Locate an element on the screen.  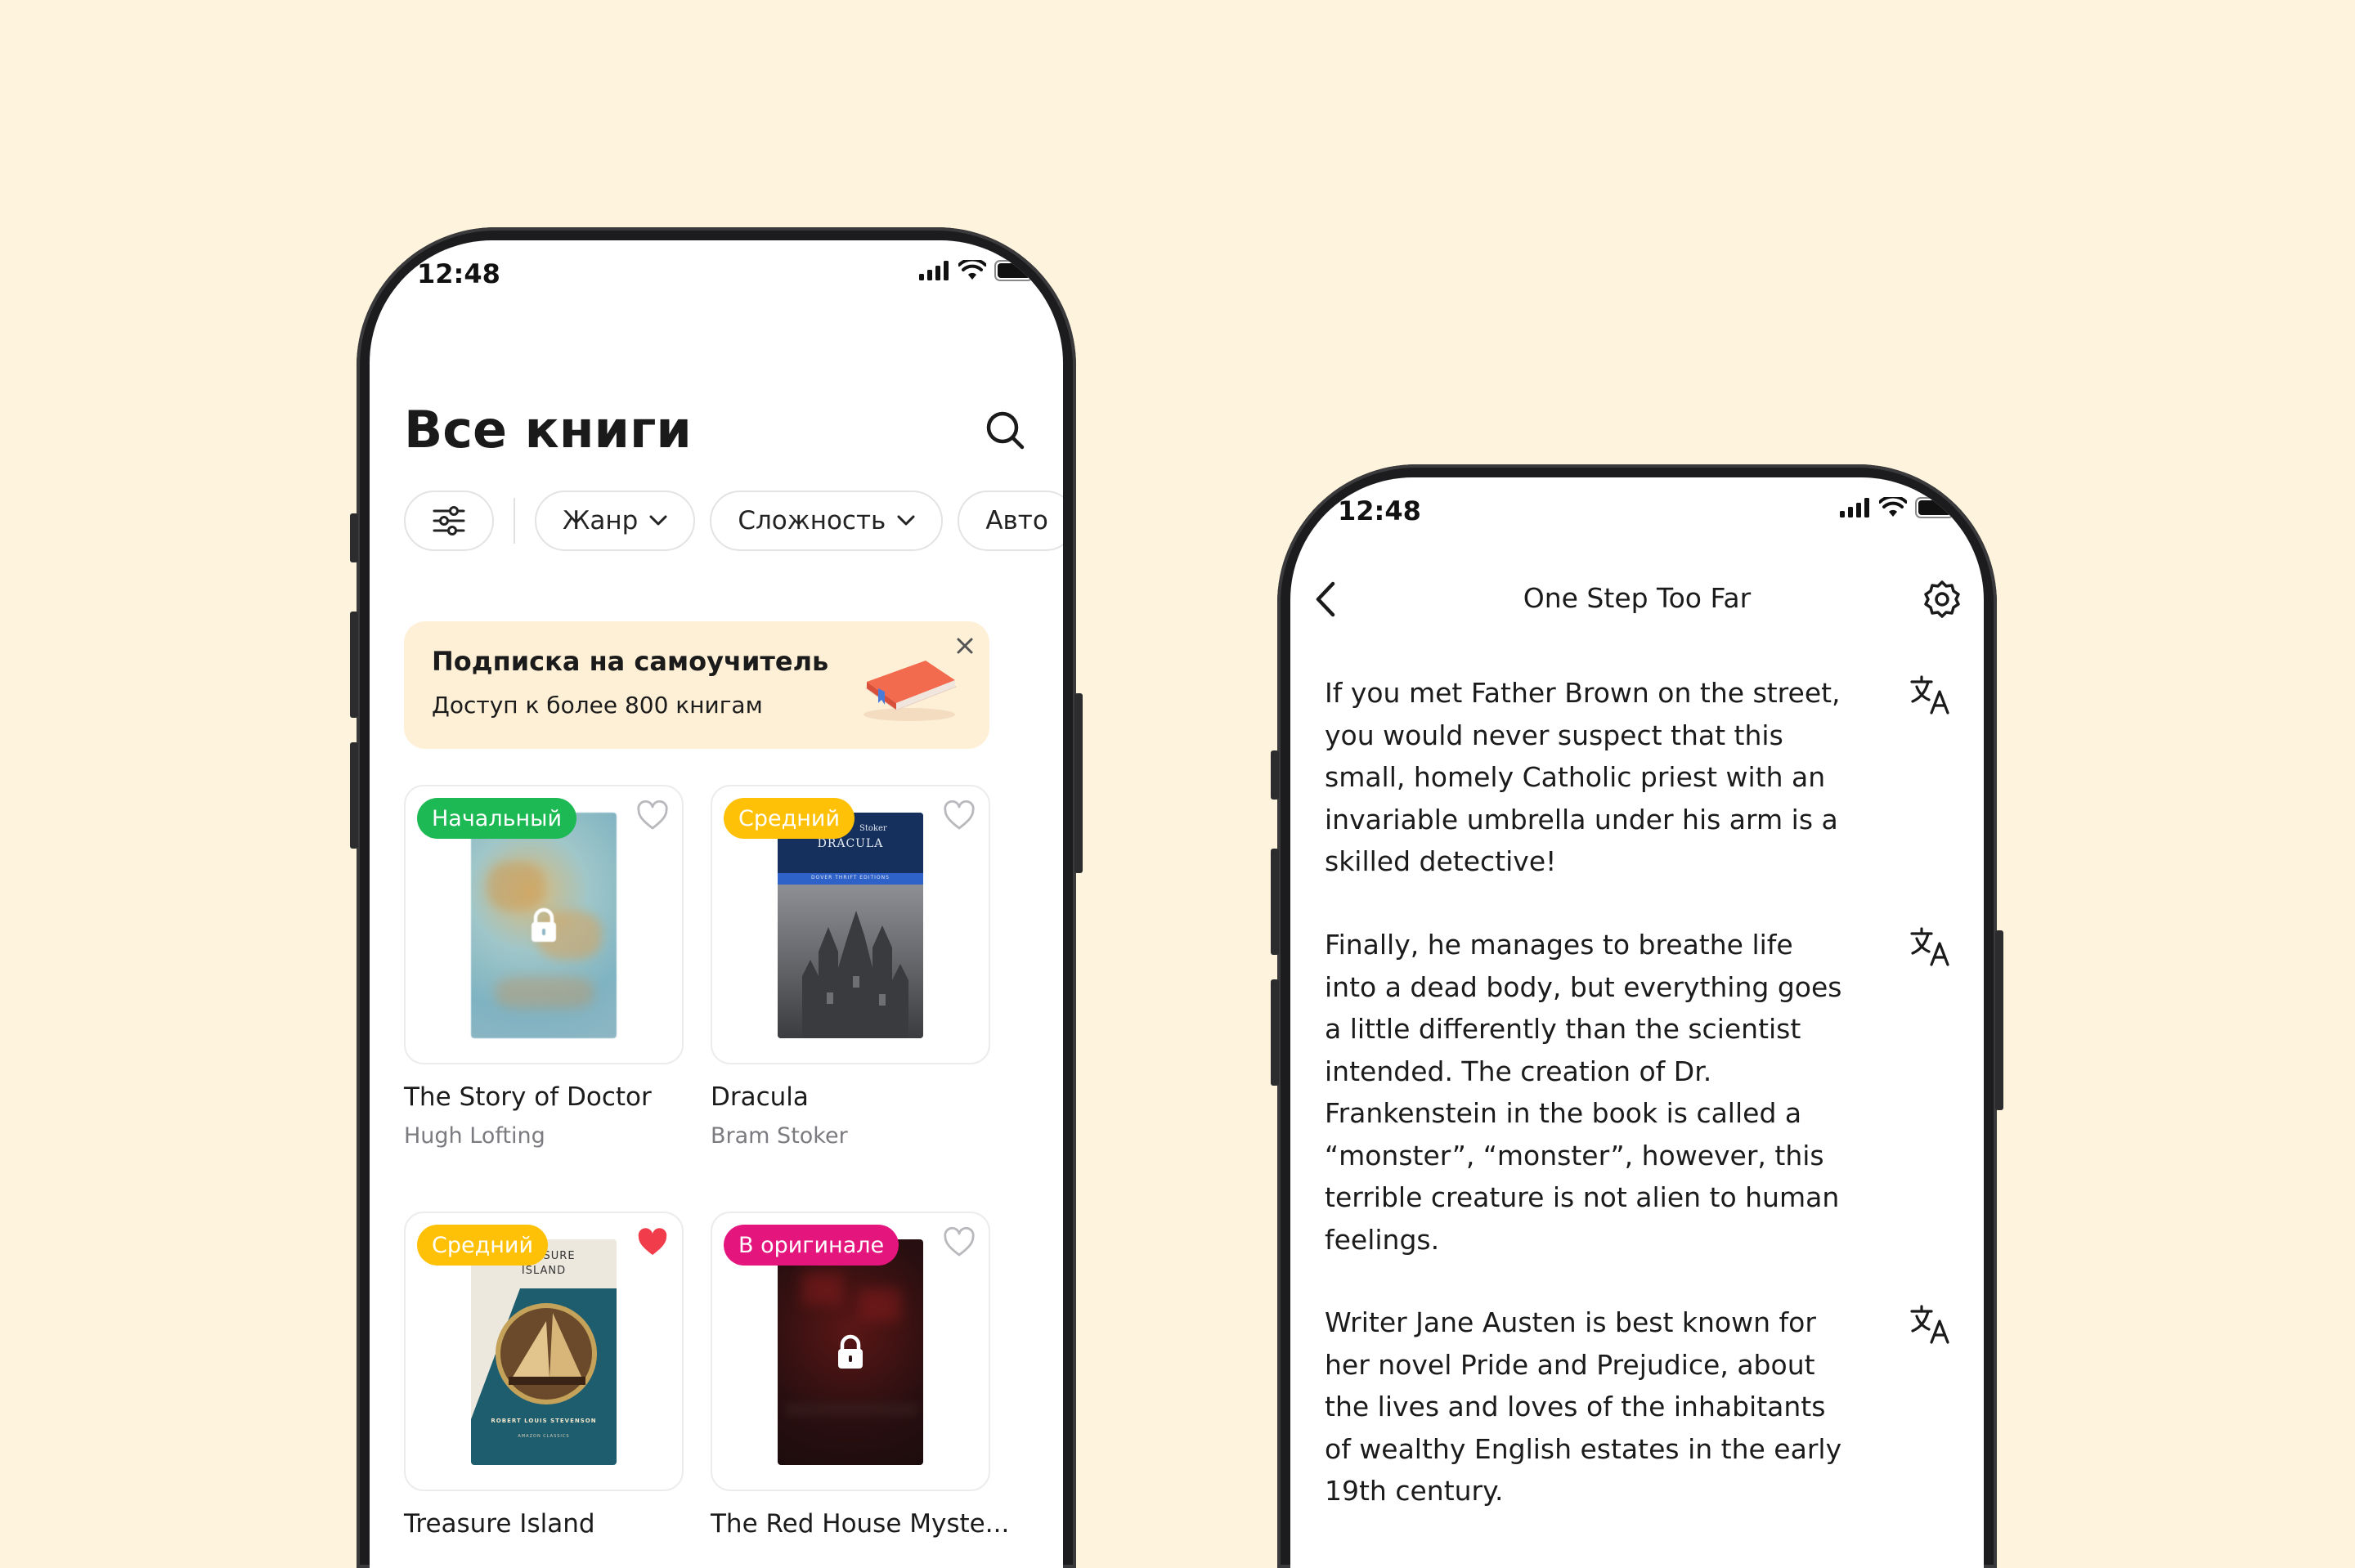
cover-title: DRACULA is located at coordinates (850, 843).